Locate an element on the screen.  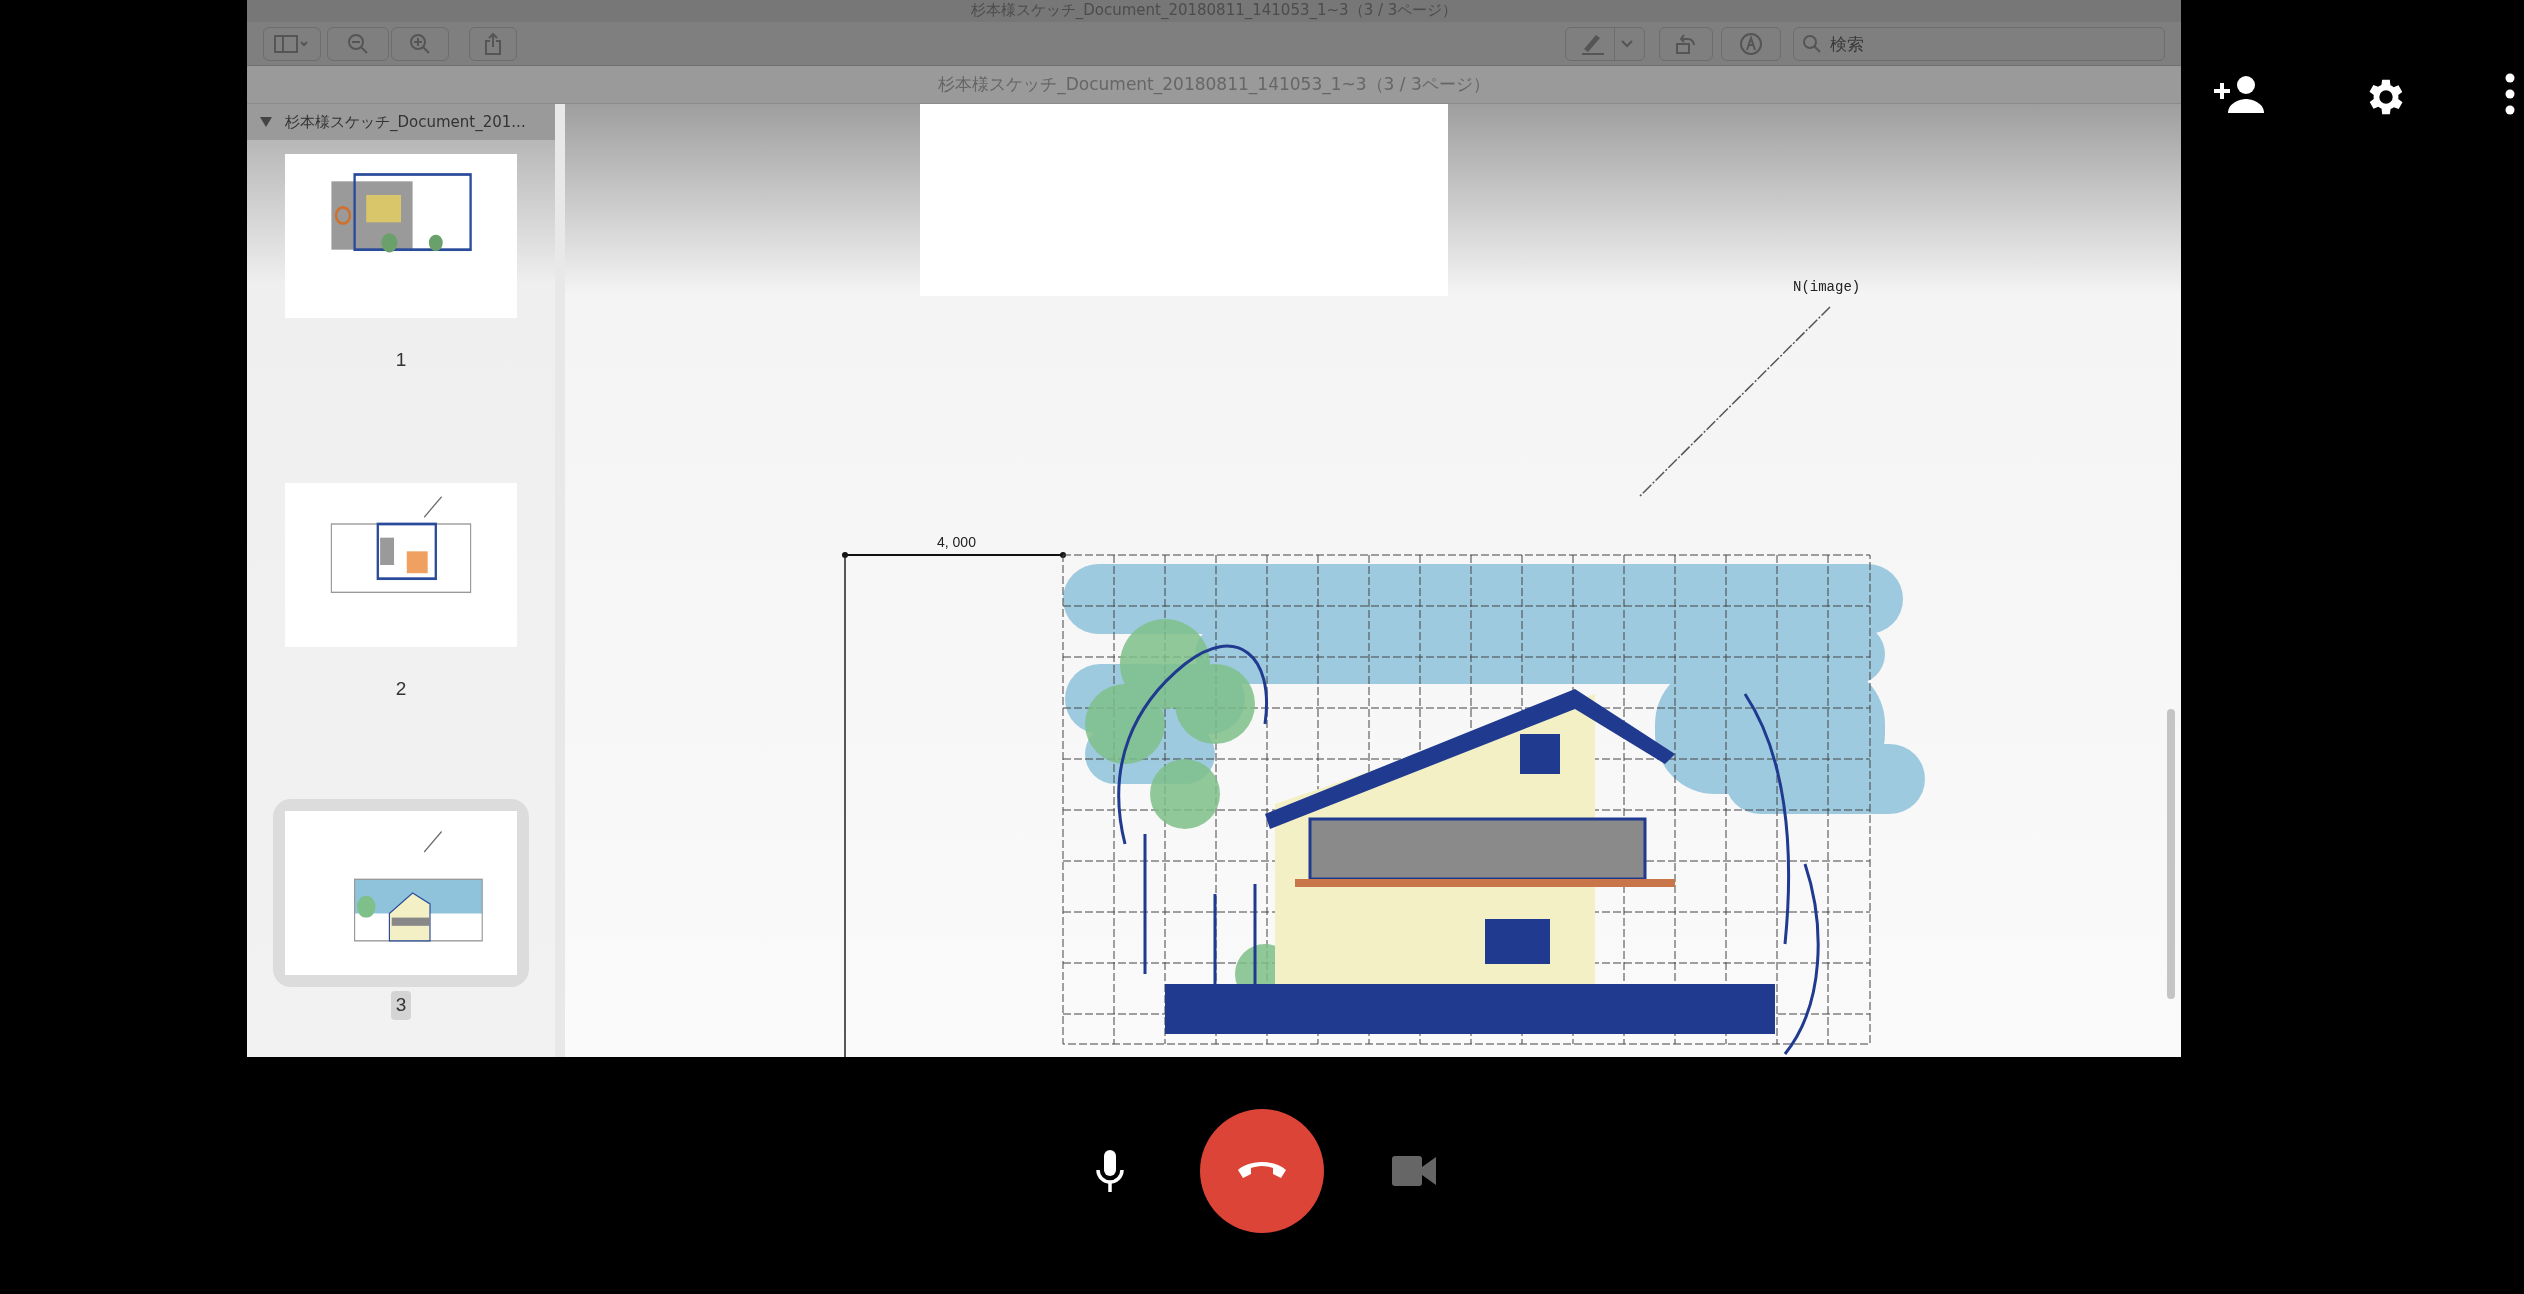
disclosure-triangle-icon is located at coordinates (266, 122).